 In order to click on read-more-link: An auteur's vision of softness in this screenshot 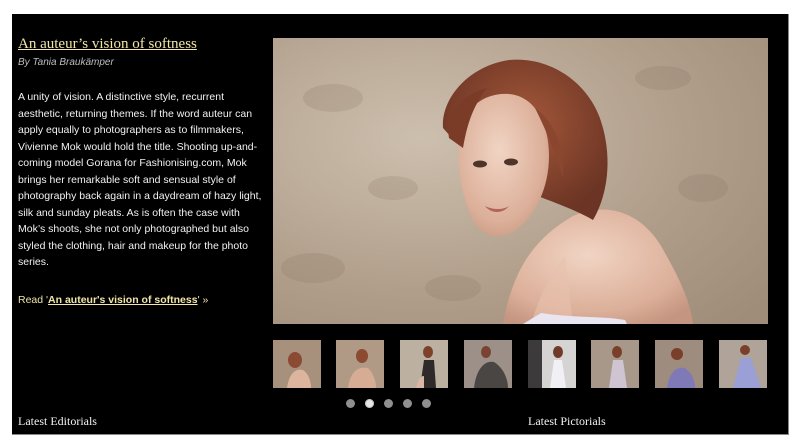, I will do `click(123, 300)`.